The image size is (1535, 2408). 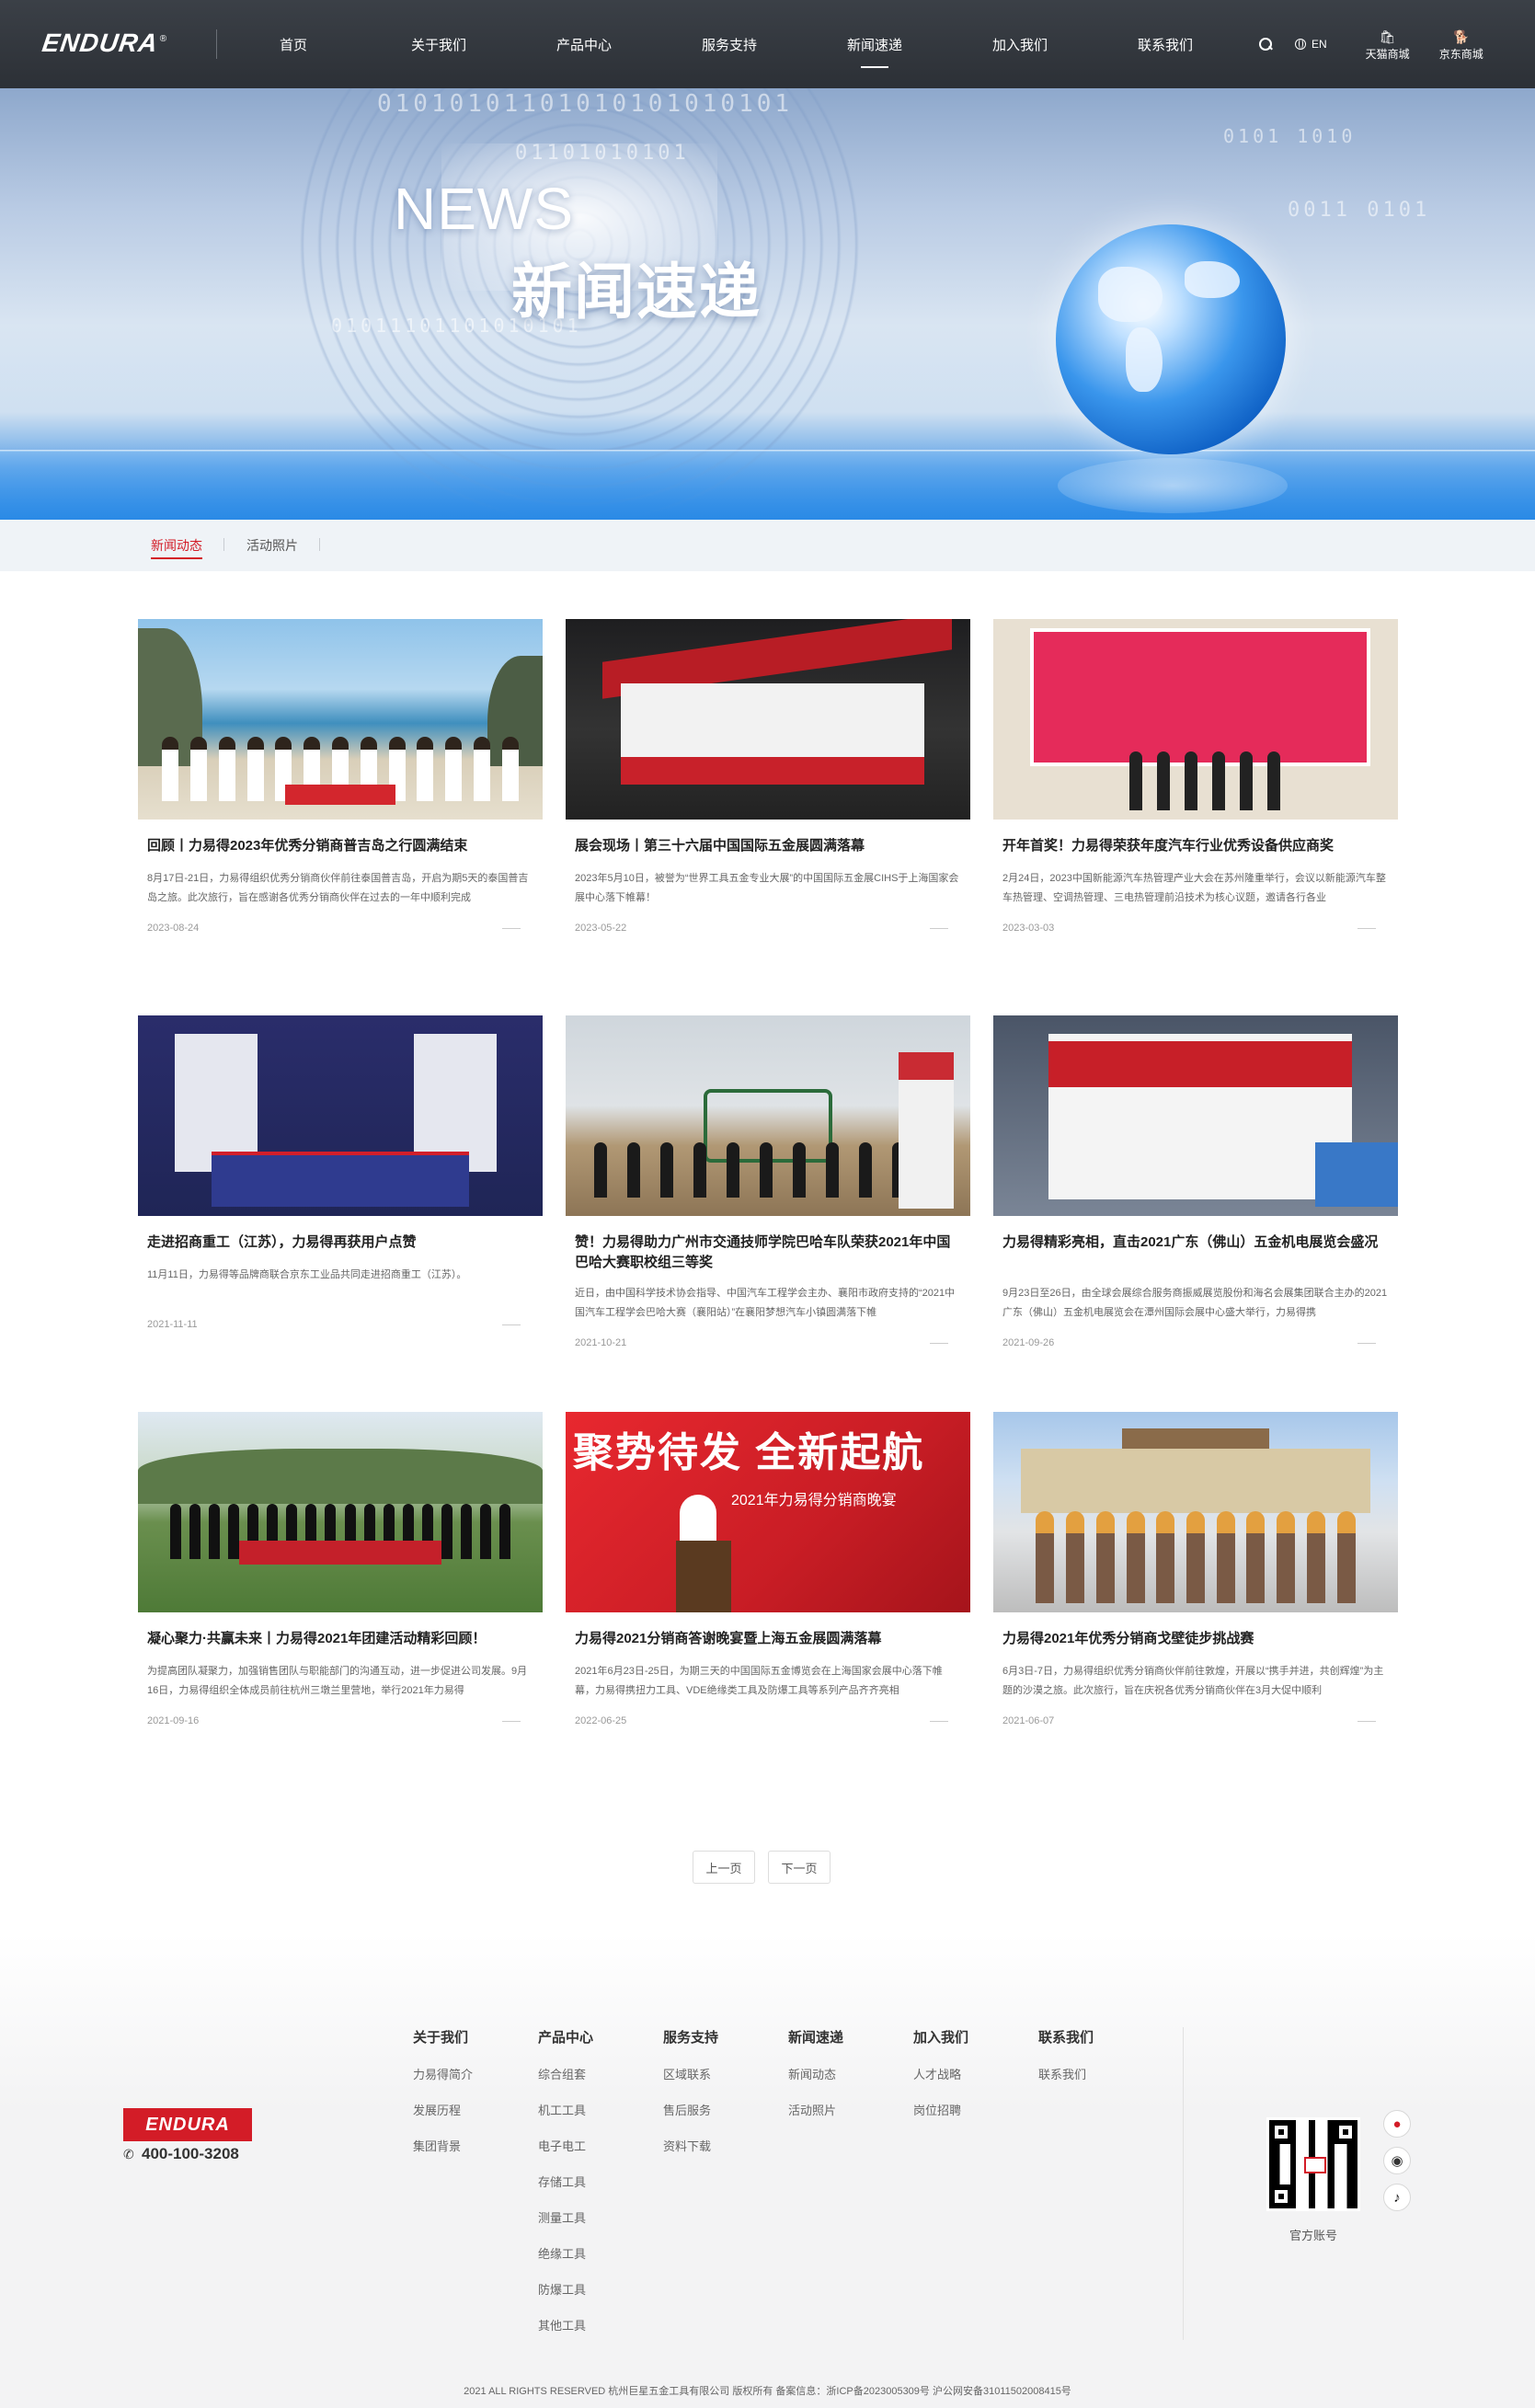 What do you see at coordinates (100, 43) in the screenshot?
I see `logo-text: ENDURA` at bounding box center [100, 43].